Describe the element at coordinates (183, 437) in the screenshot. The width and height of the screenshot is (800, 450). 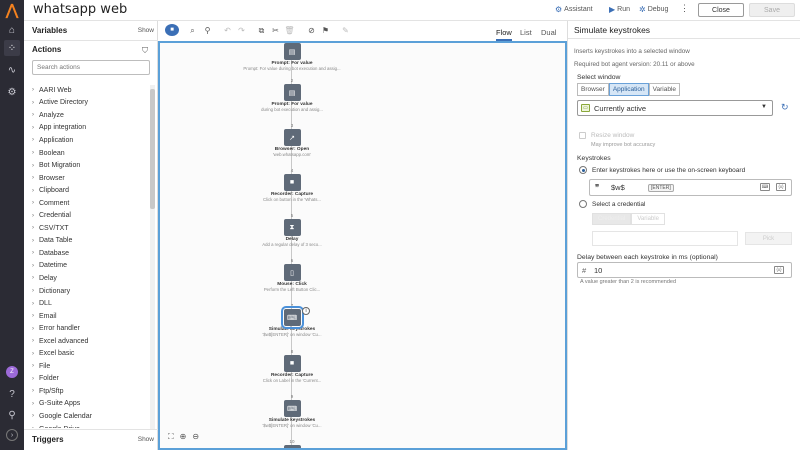
I see `zoom-in-icon: ⊕` at that location.